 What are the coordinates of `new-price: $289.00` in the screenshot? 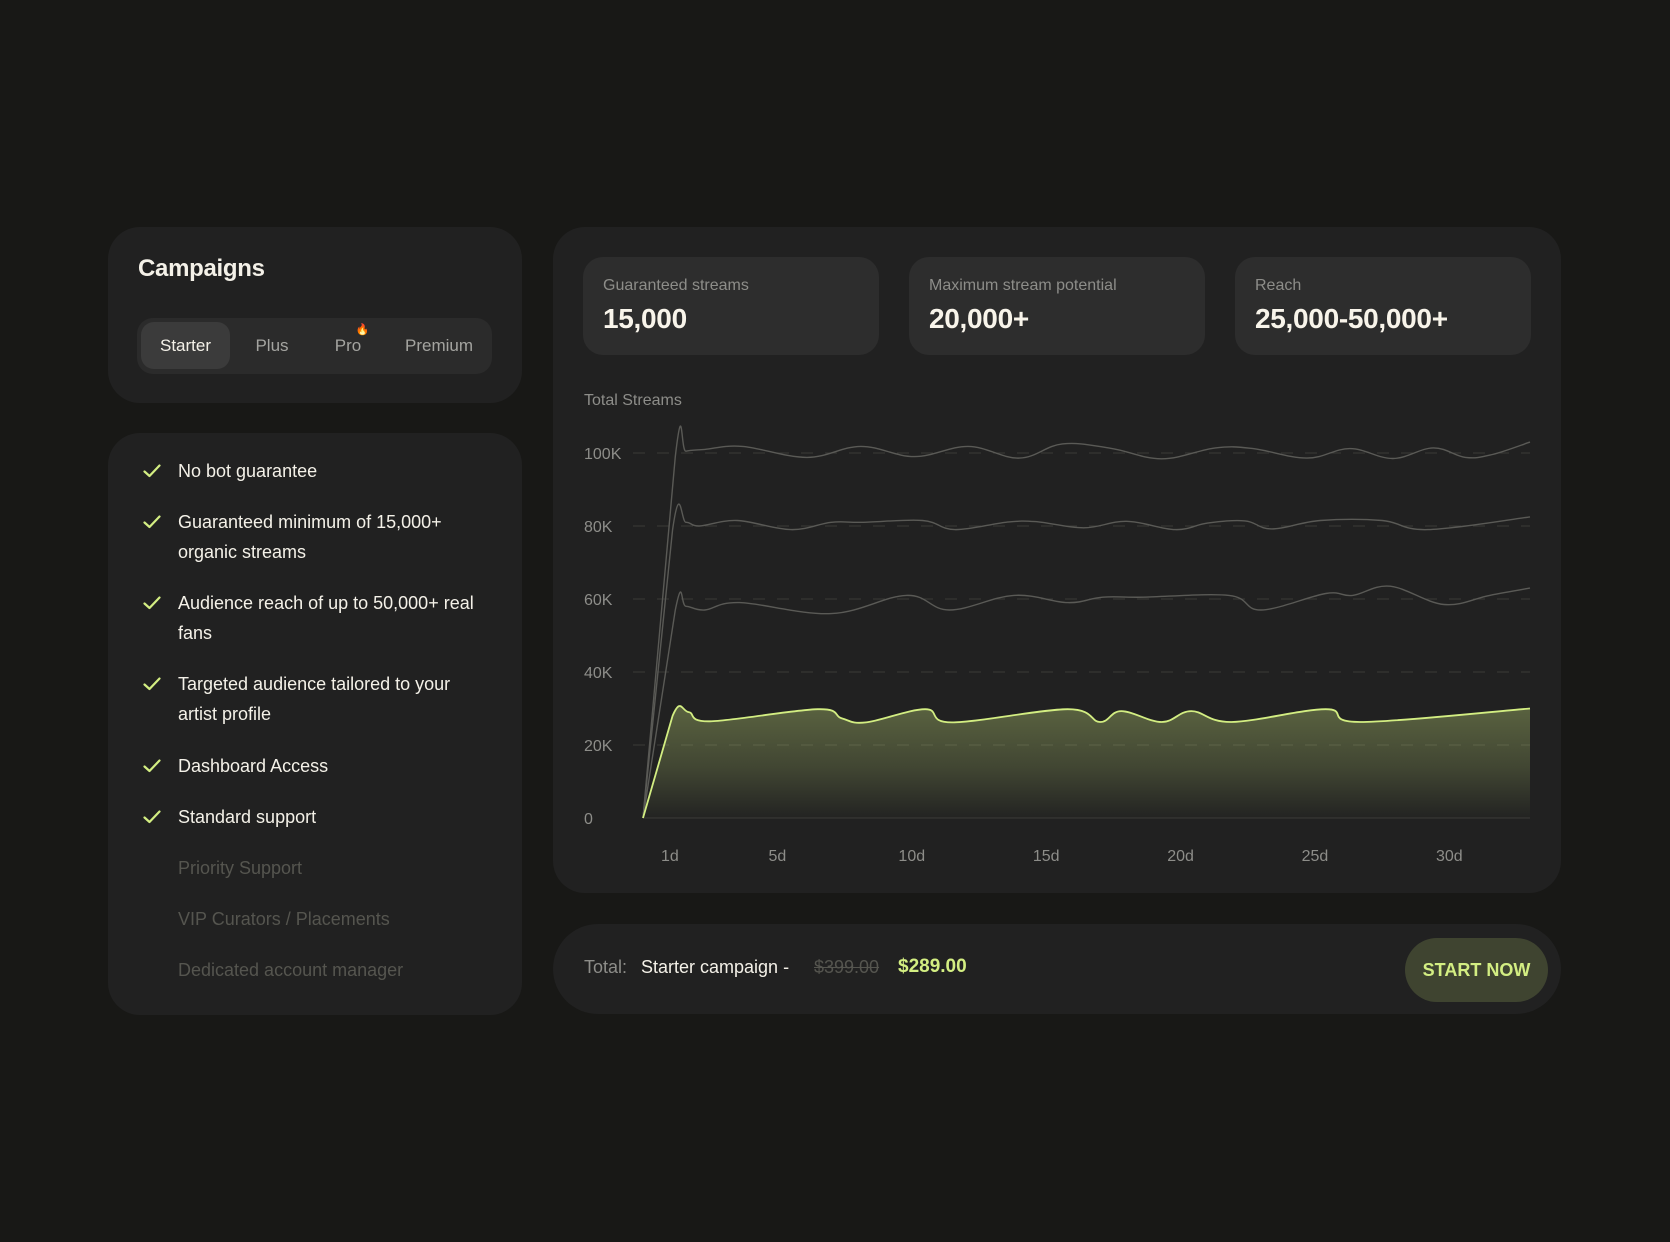 It's located at (932, 966).